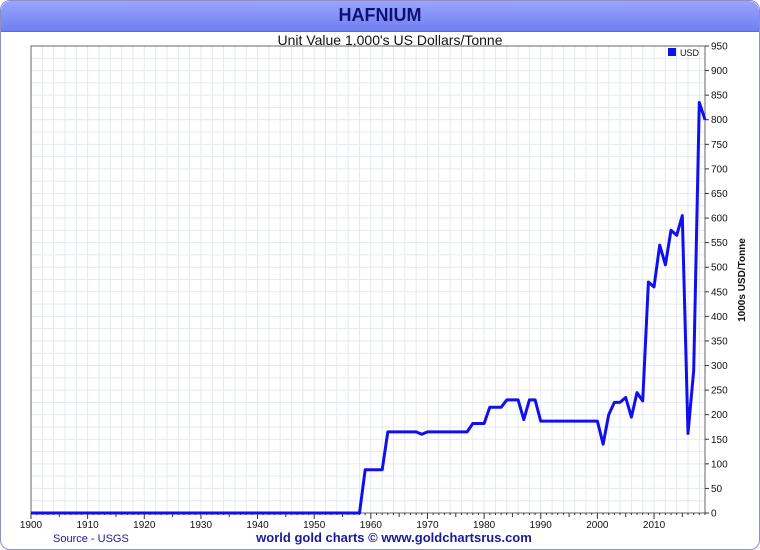  Describe the element at coordinates (719, 391) in the screenshot. I see `y-tick-label: 250` at that location.